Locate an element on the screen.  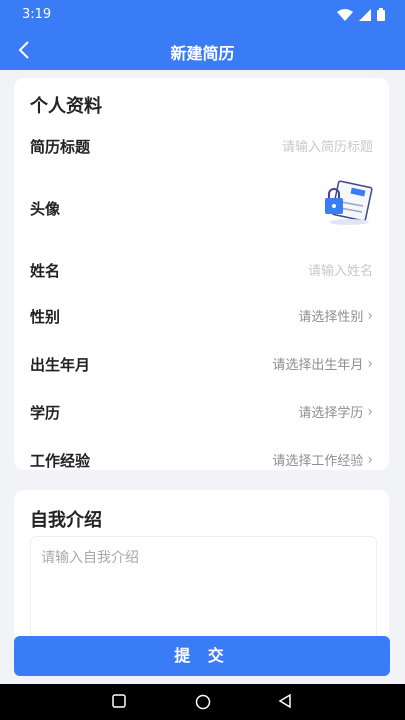
status-time: 3:19 is located at coordinates (37, 14).